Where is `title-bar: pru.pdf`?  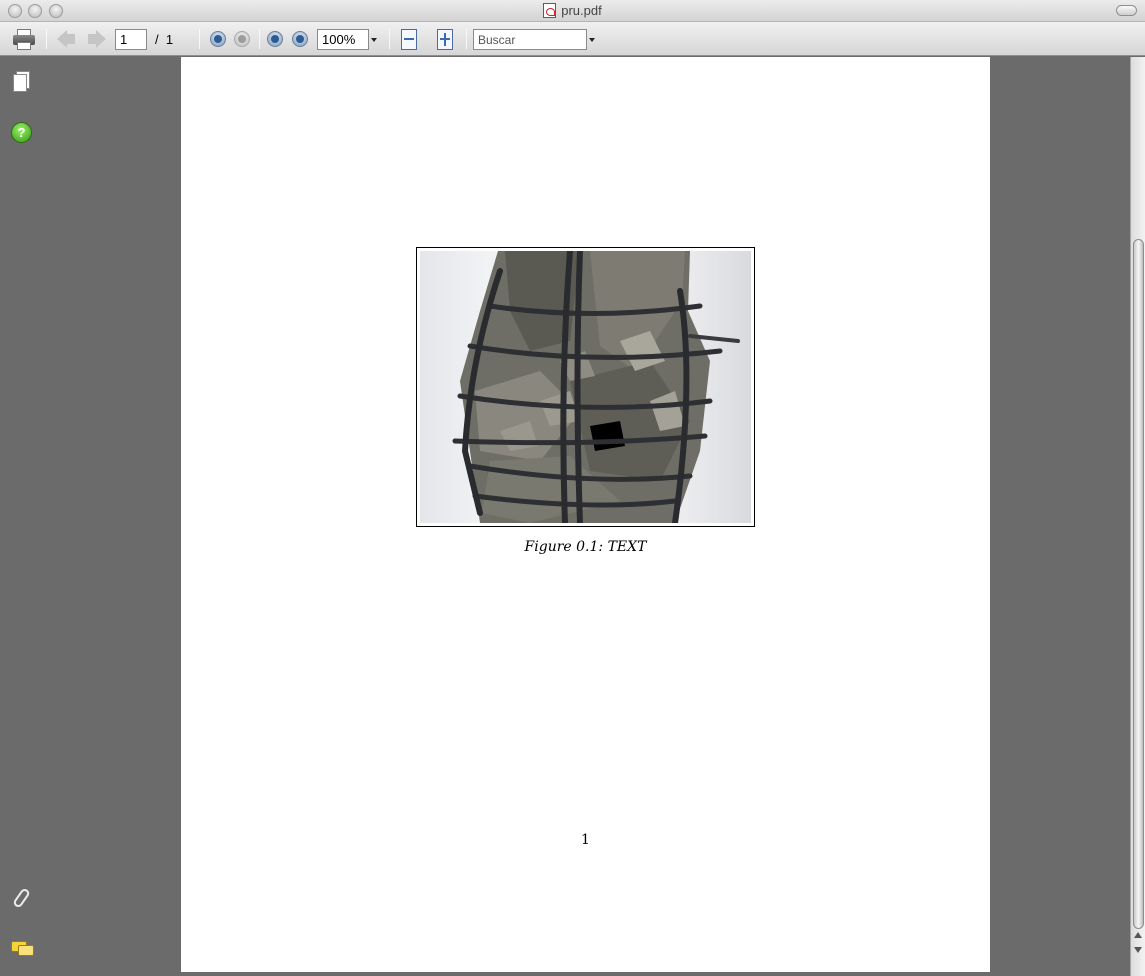 title-bar: pru.pdf is located at coordinates (572, 11).